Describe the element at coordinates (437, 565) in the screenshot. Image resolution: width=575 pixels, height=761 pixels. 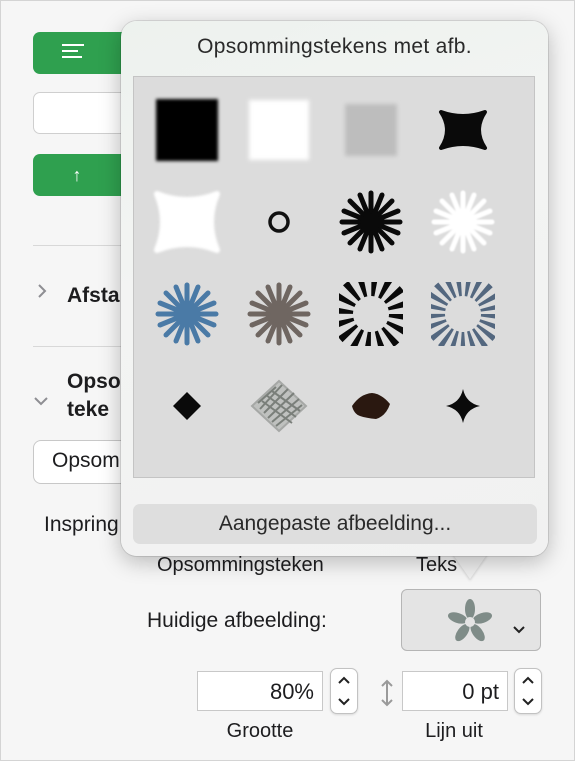
I see `text-column-label: Teks` at that location.